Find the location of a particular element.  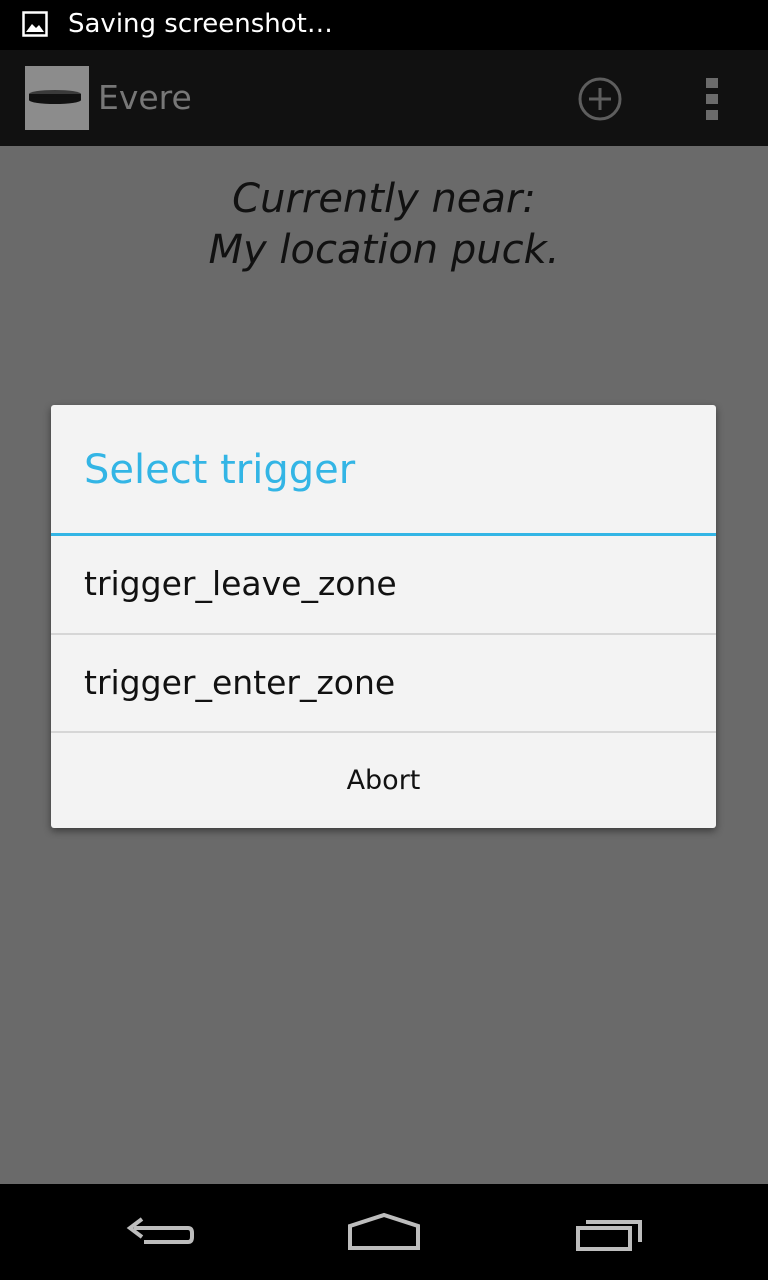

back-button is located at coordinates (160, 1232).